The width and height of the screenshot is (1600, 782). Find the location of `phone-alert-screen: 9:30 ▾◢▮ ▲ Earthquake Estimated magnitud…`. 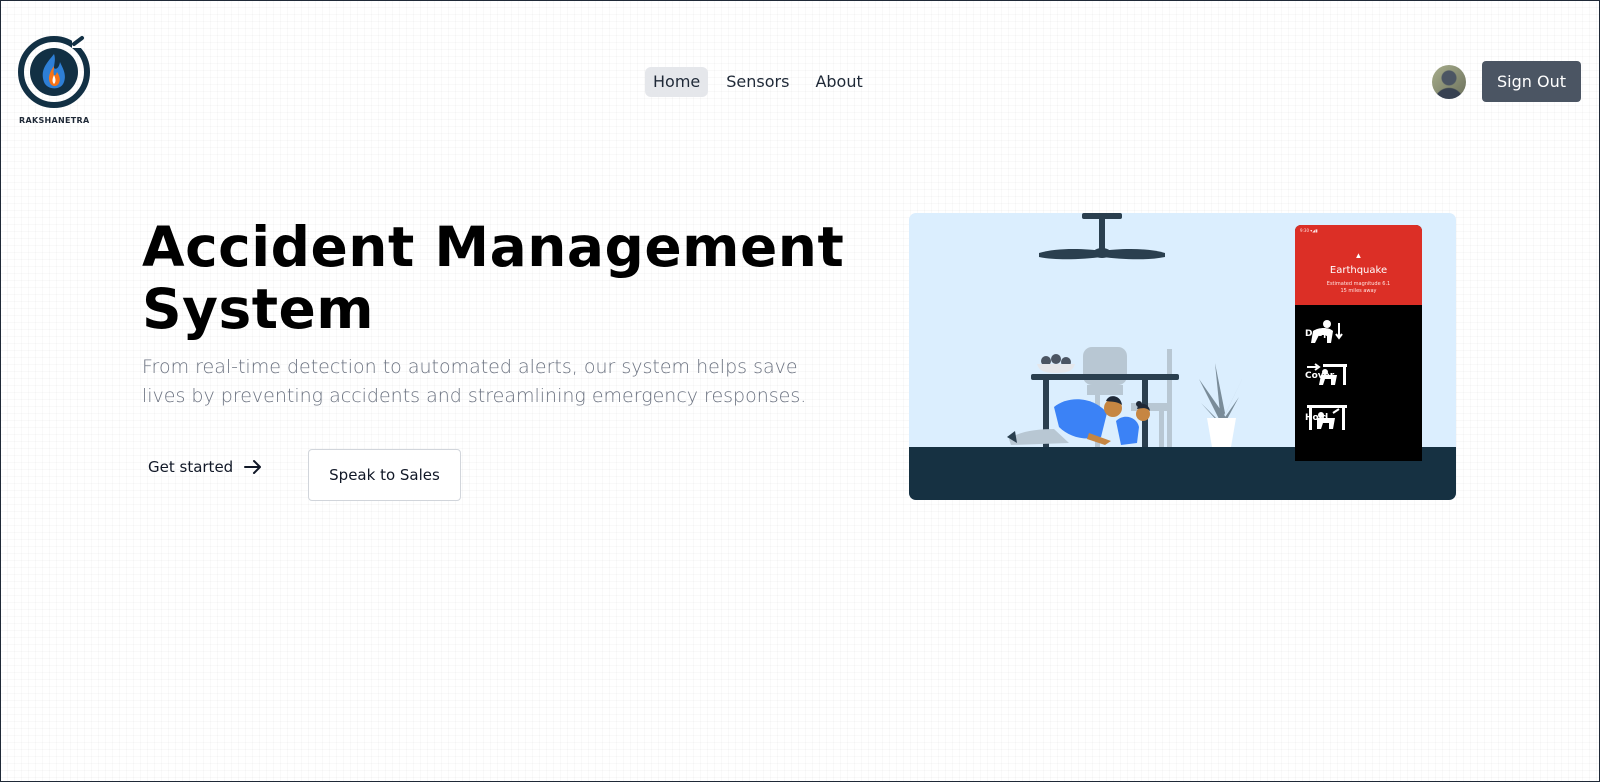

phone-alert-screen: 9:30 ▾◢▮ ▲ Earthquake Estimated magnitud… is located at coordinates (1358, 343).